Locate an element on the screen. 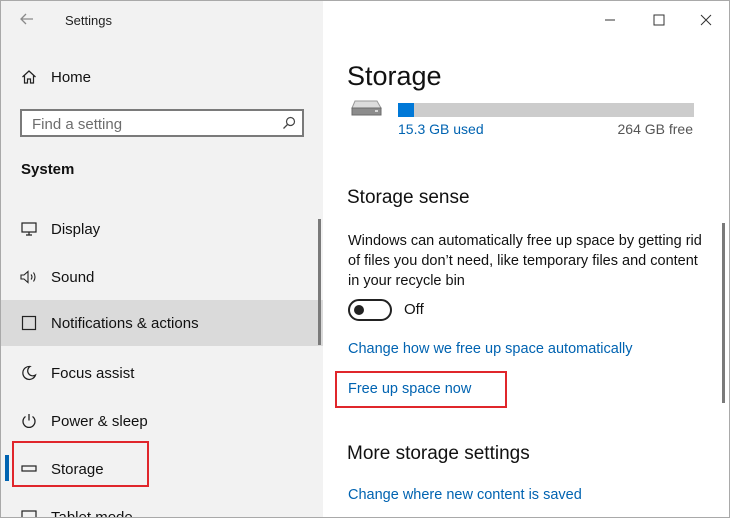  tablet-icon is located at coordinates (29, 512).